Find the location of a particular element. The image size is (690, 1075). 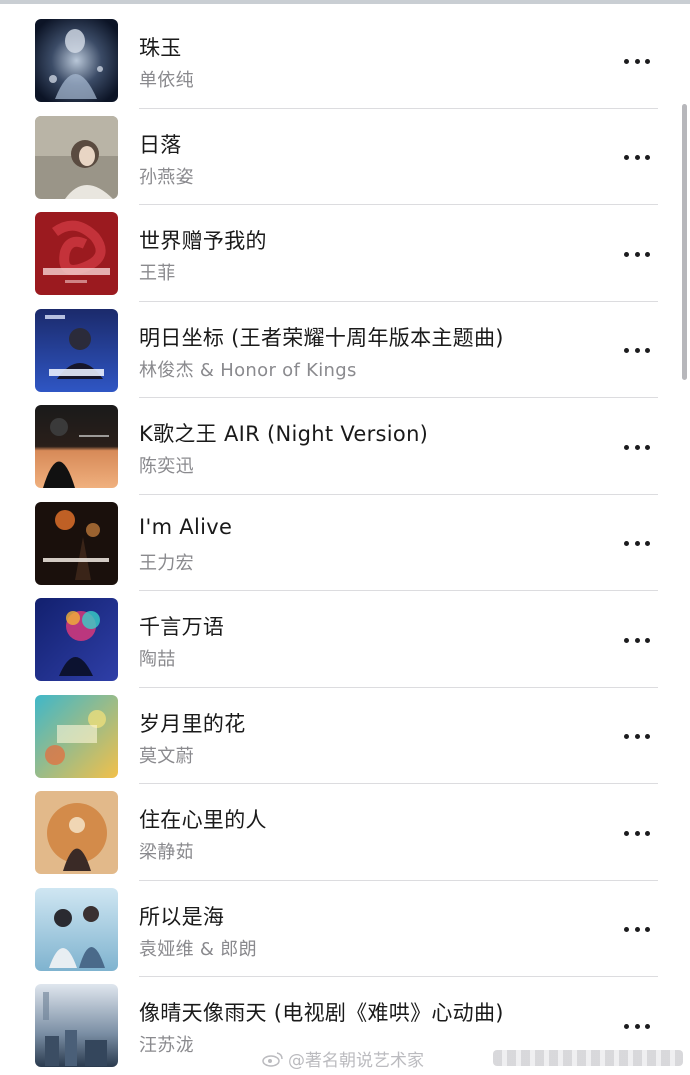

song-artist: 袁娅维 & 郎朗 is located at coordinates (198, 949).